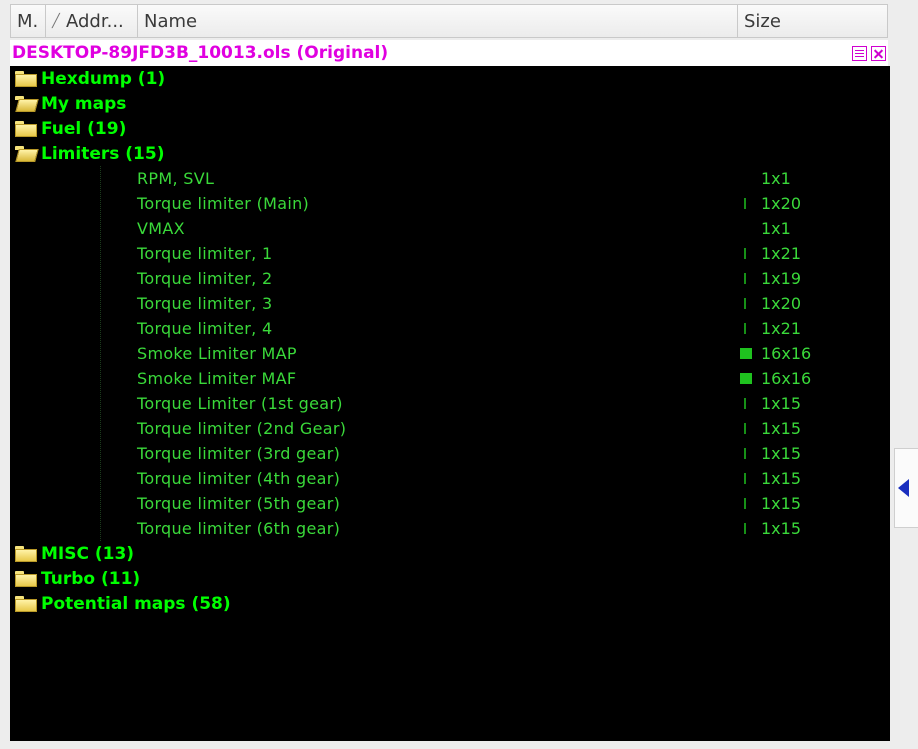 The image size is (918, 749). I want to click on tree-map-item: Torque limiter, 3 1x20, so click(450, 303).